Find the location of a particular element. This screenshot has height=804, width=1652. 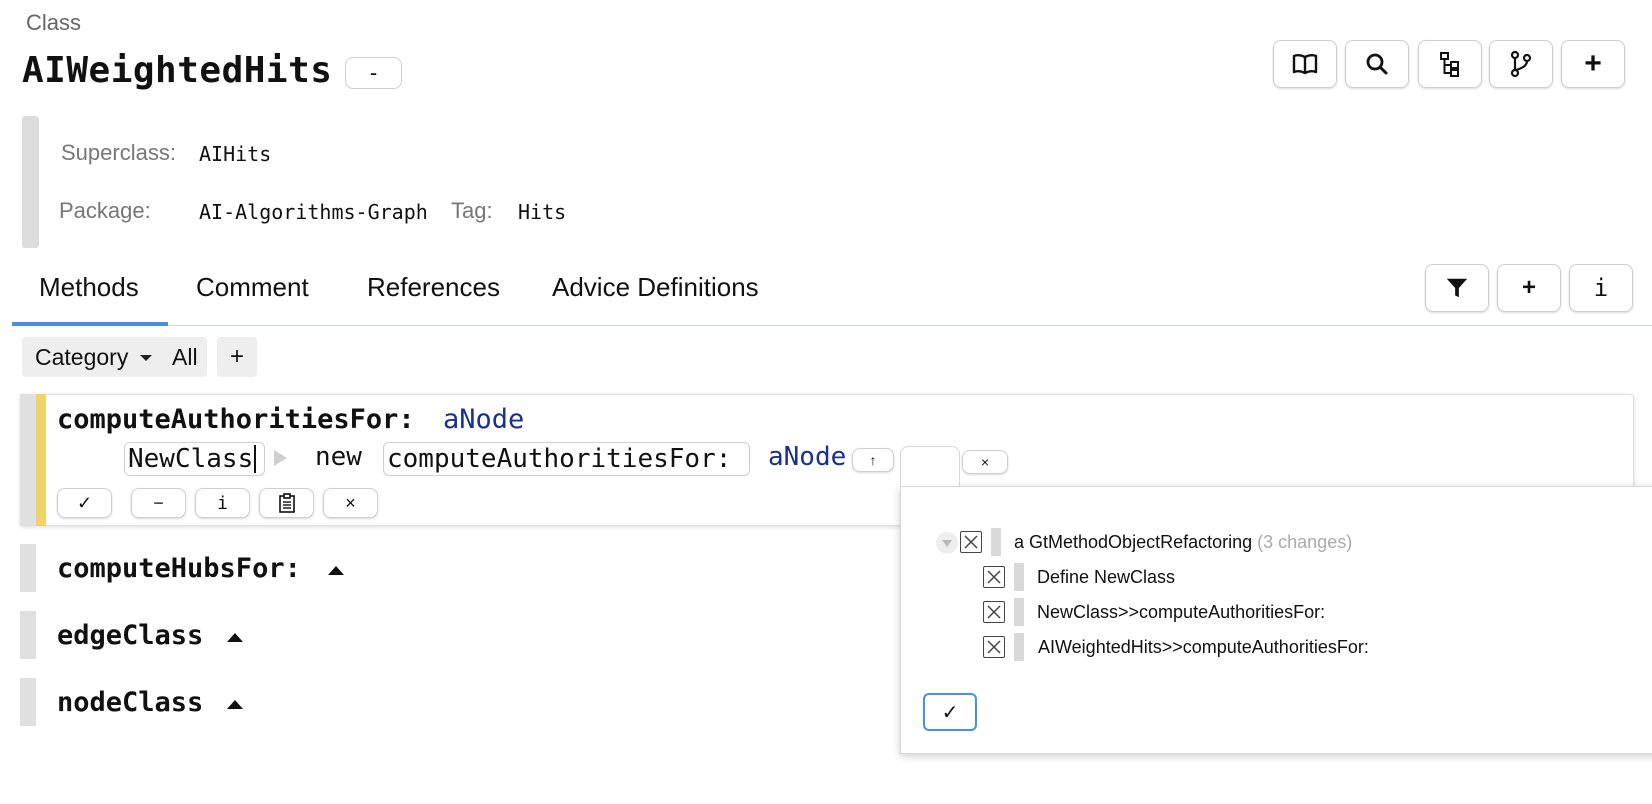

branch-icon is located at coordinates (1521, 64).